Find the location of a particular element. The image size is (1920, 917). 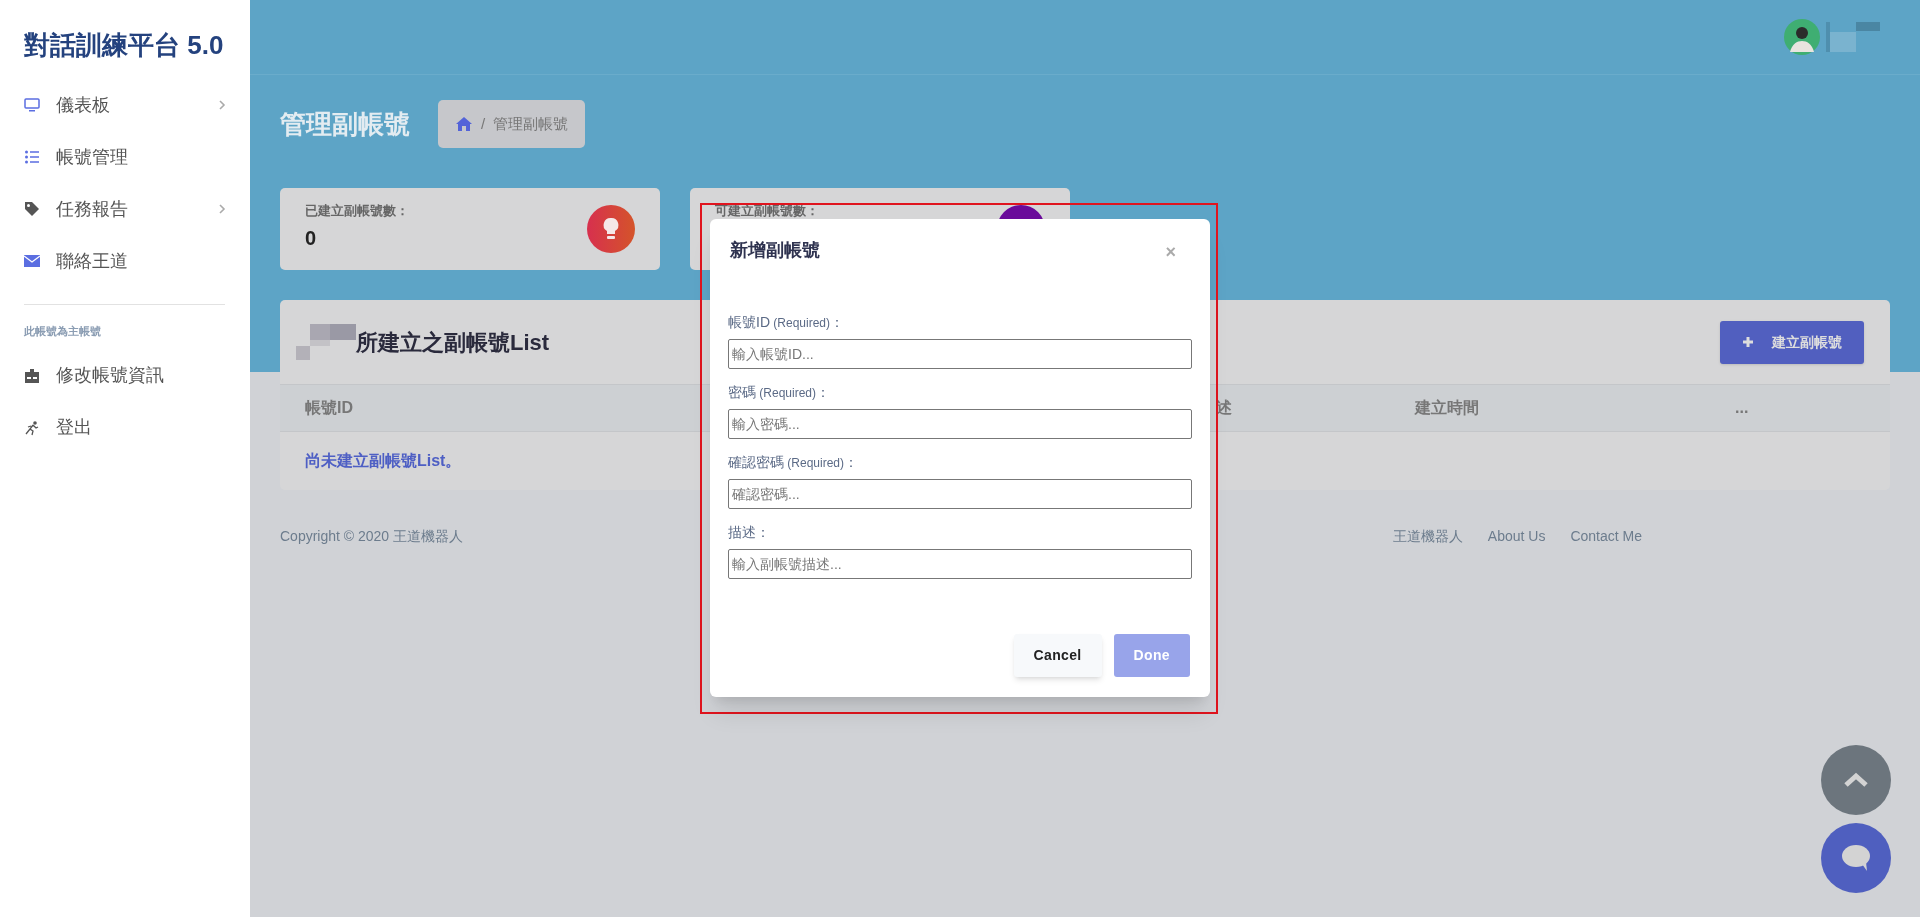

empty-message: 尚未建立副帳號List。 is located at coordinates (383, 461).